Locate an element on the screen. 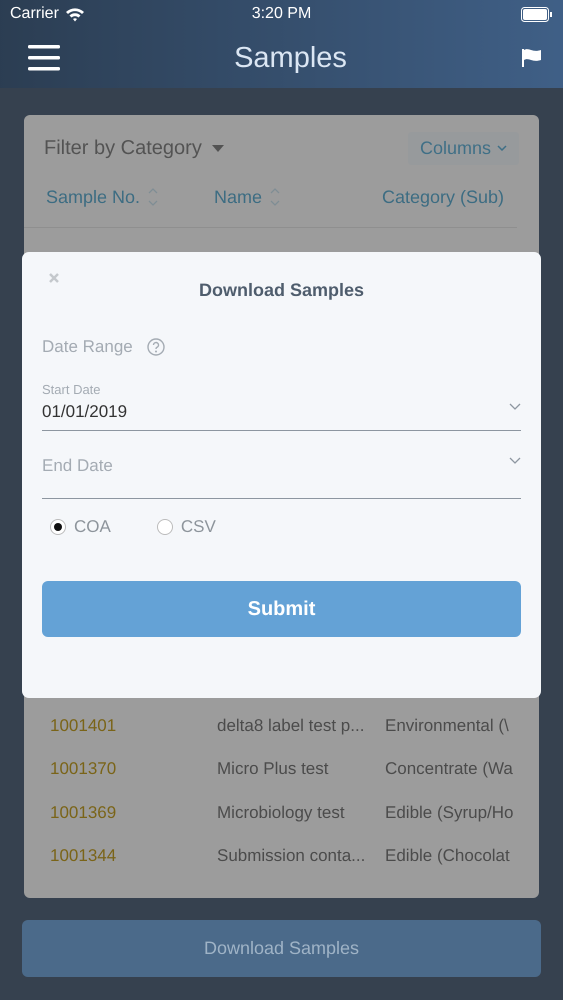  help-icon is located at coordinates (155, 347).